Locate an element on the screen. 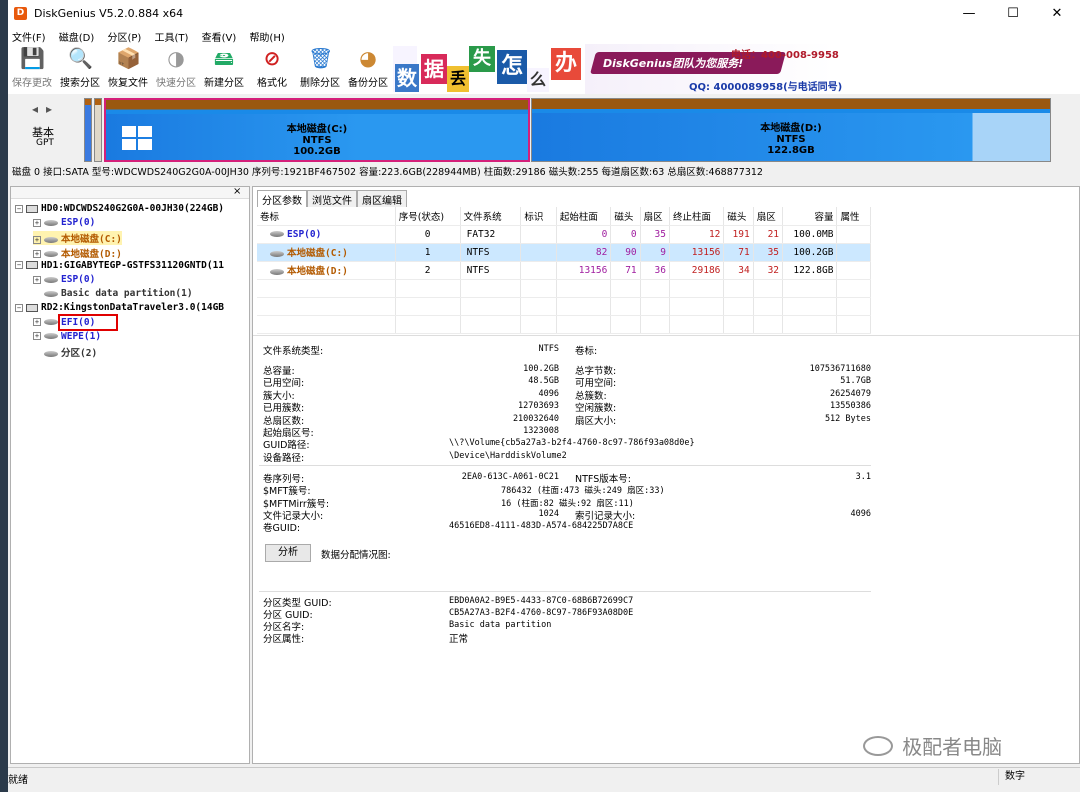 The width and height of the screenshot is (1080, 792). maximize-button: ☐ is located at coordinates (1013, 14).